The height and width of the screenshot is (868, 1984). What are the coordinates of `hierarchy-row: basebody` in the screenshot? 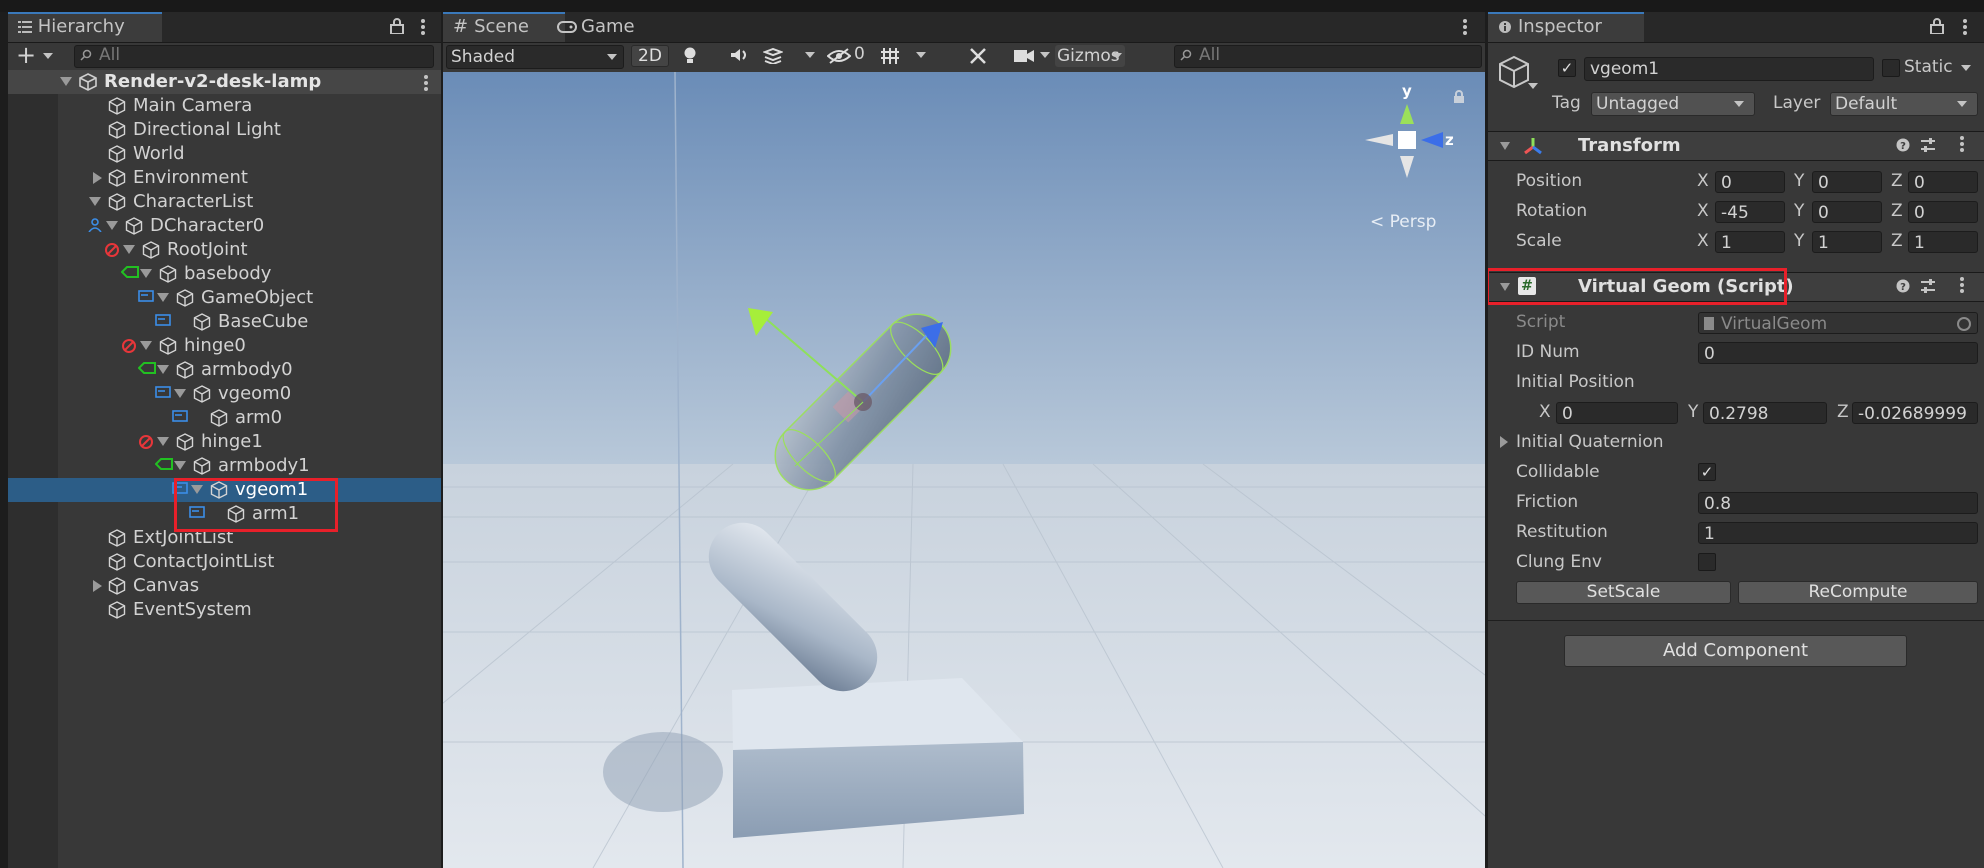 It's located at (224, 274).